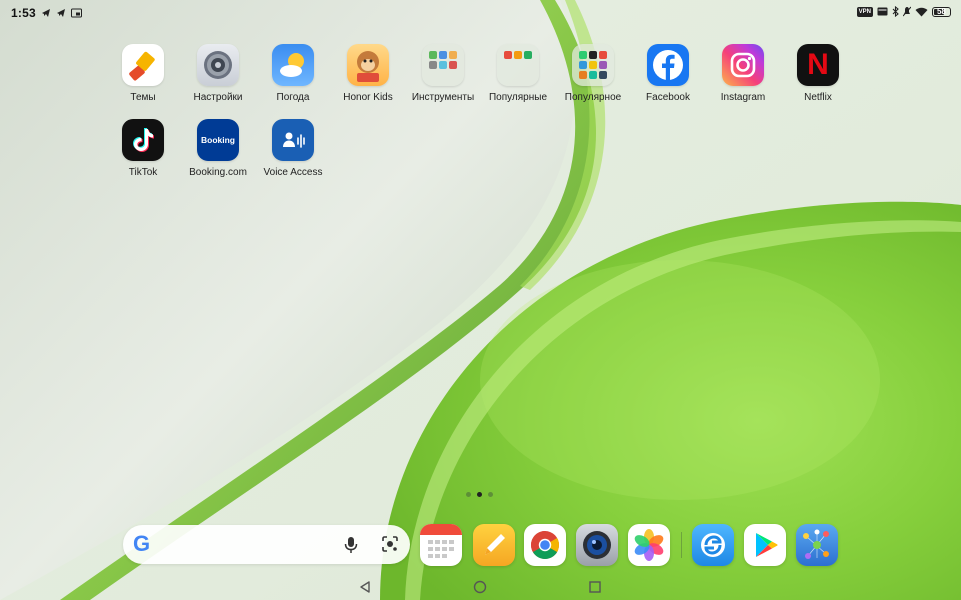 This screenshot has width=961, height=600. What do you see at coordinates (218, 172) in the screenshot?
I see `app-label: Booking.com` at bounding box center [218, 172].